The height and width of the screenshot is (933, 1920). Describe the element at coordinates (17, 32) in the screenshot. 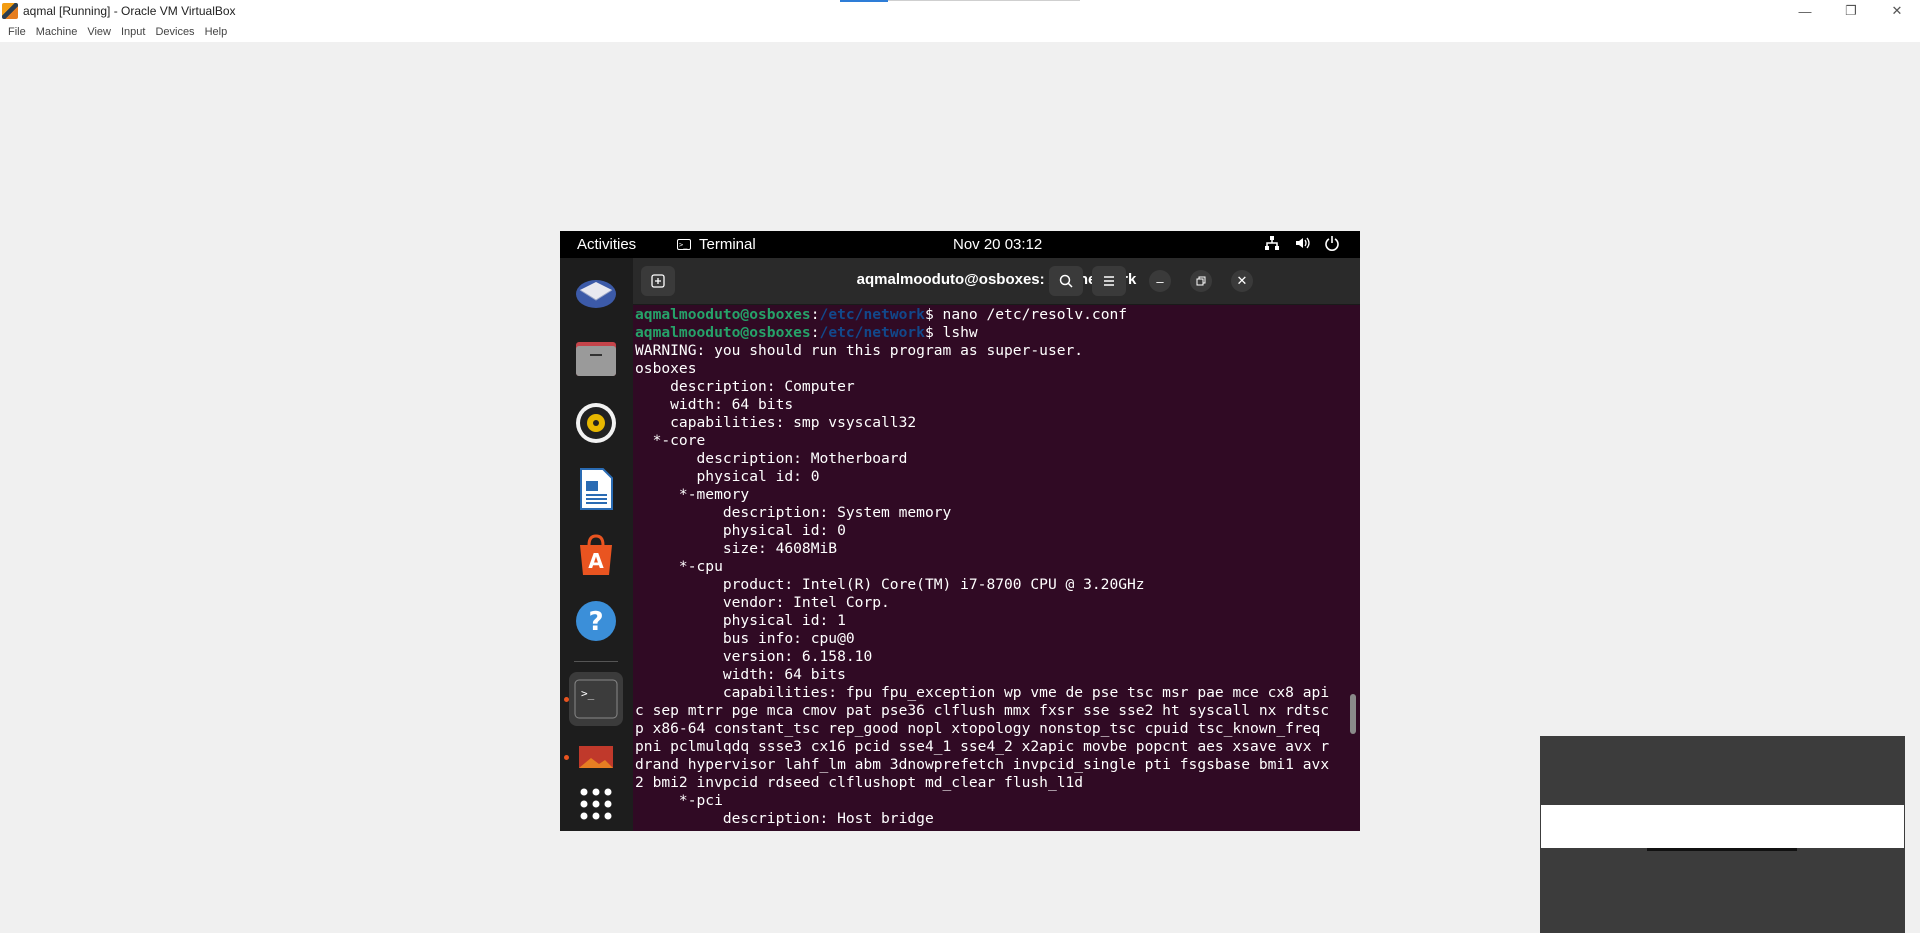

I see `menu-file: File` at that location.